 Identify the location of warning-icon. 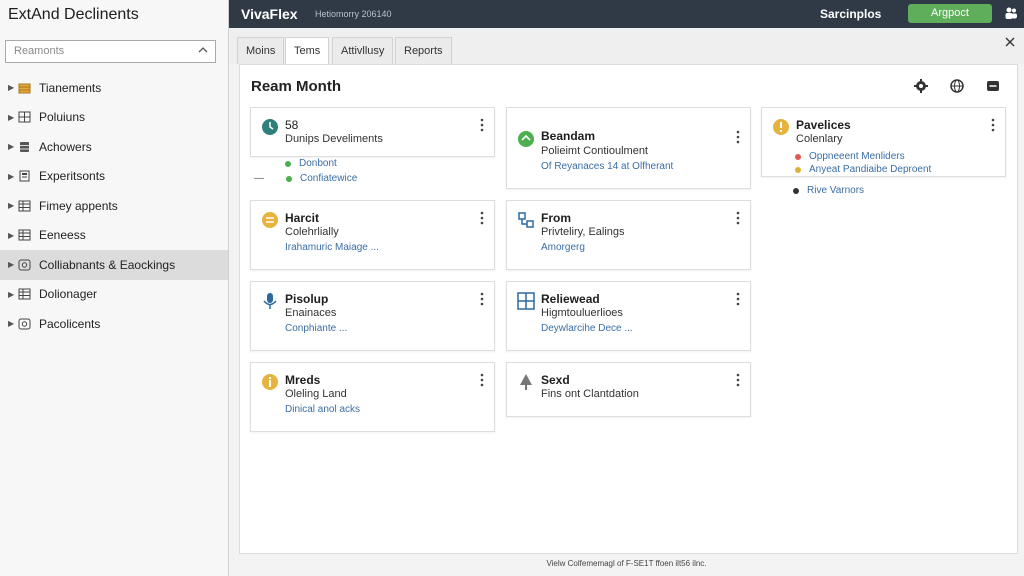
(781, 127).